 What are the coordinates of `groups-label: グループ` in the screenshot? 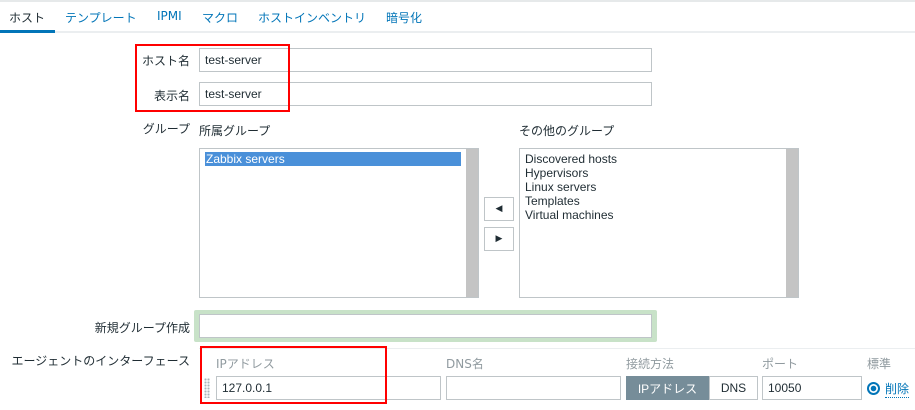 It's located at (166, 129).